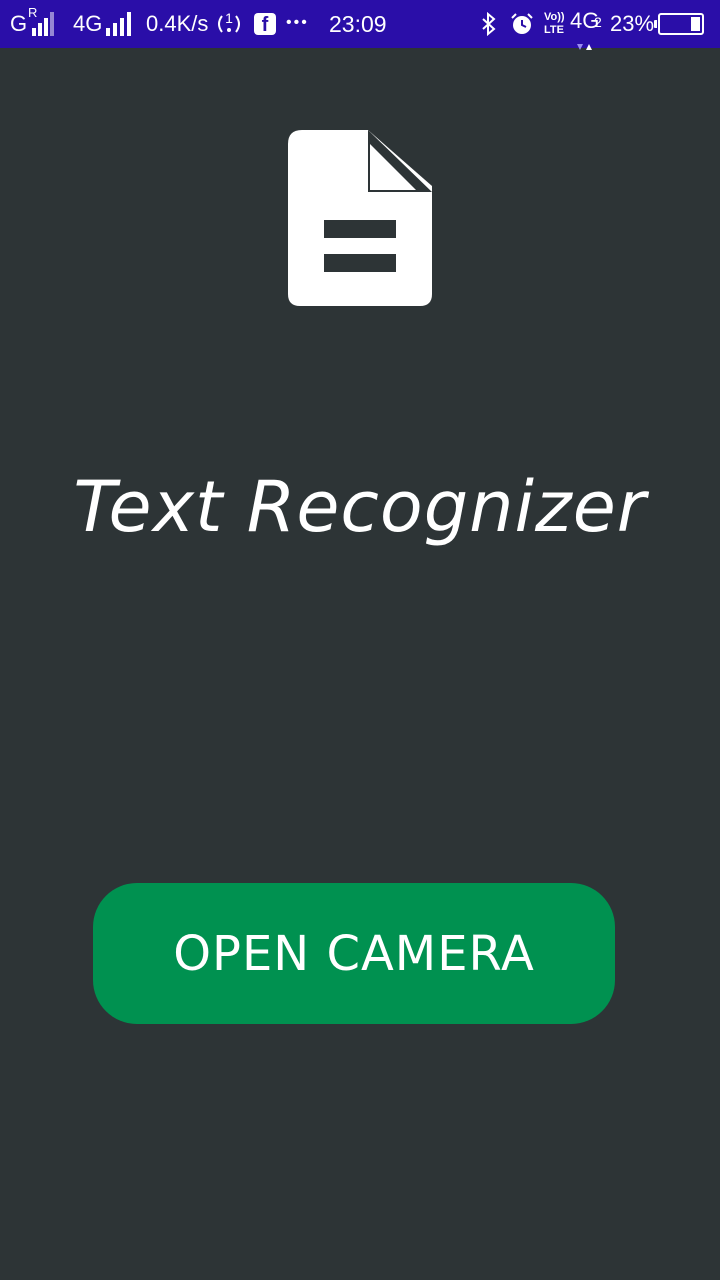 Image resolution: width=720 pixels, height=1280 pixels. Describe the element at coordinates (489, 24) in the screenshot. I see `bluetooth-icon` at that location.